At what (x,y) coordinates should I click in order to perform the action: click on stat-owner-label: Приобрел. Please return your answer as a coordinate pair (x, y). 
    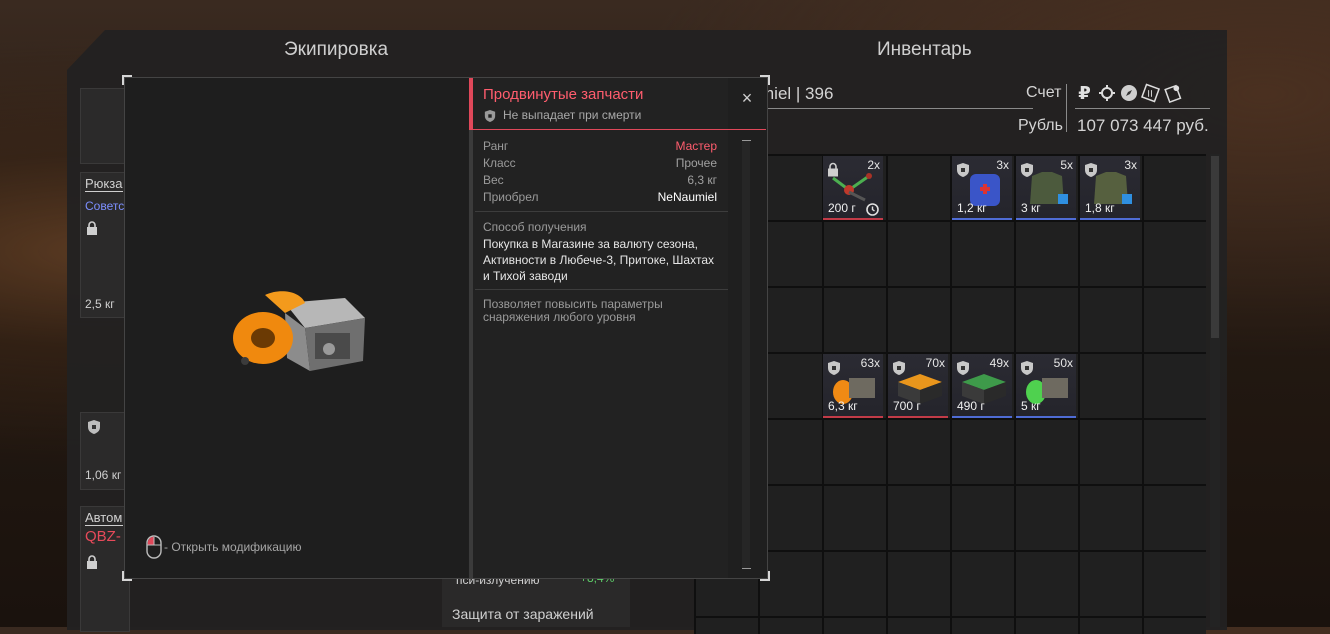
    Looking at the image, I should click on (511, 197).